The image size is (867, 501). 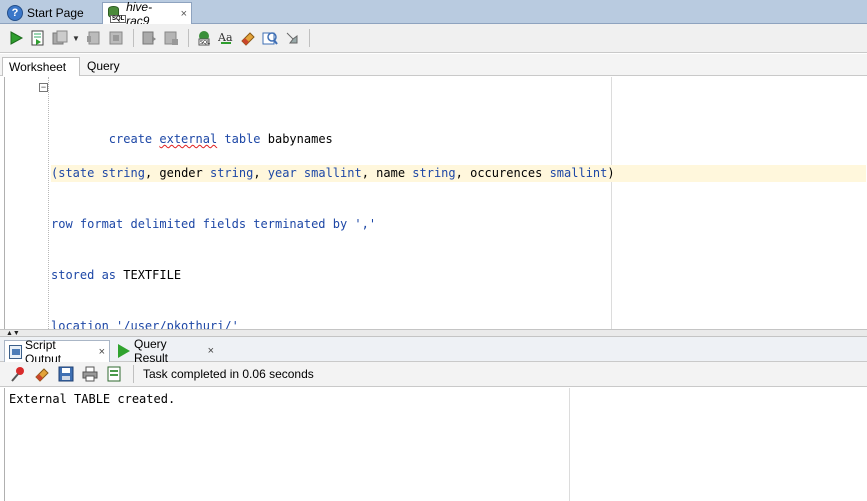 I want to click on chevron-down-icon: ▼, so click(x=76, y=38).